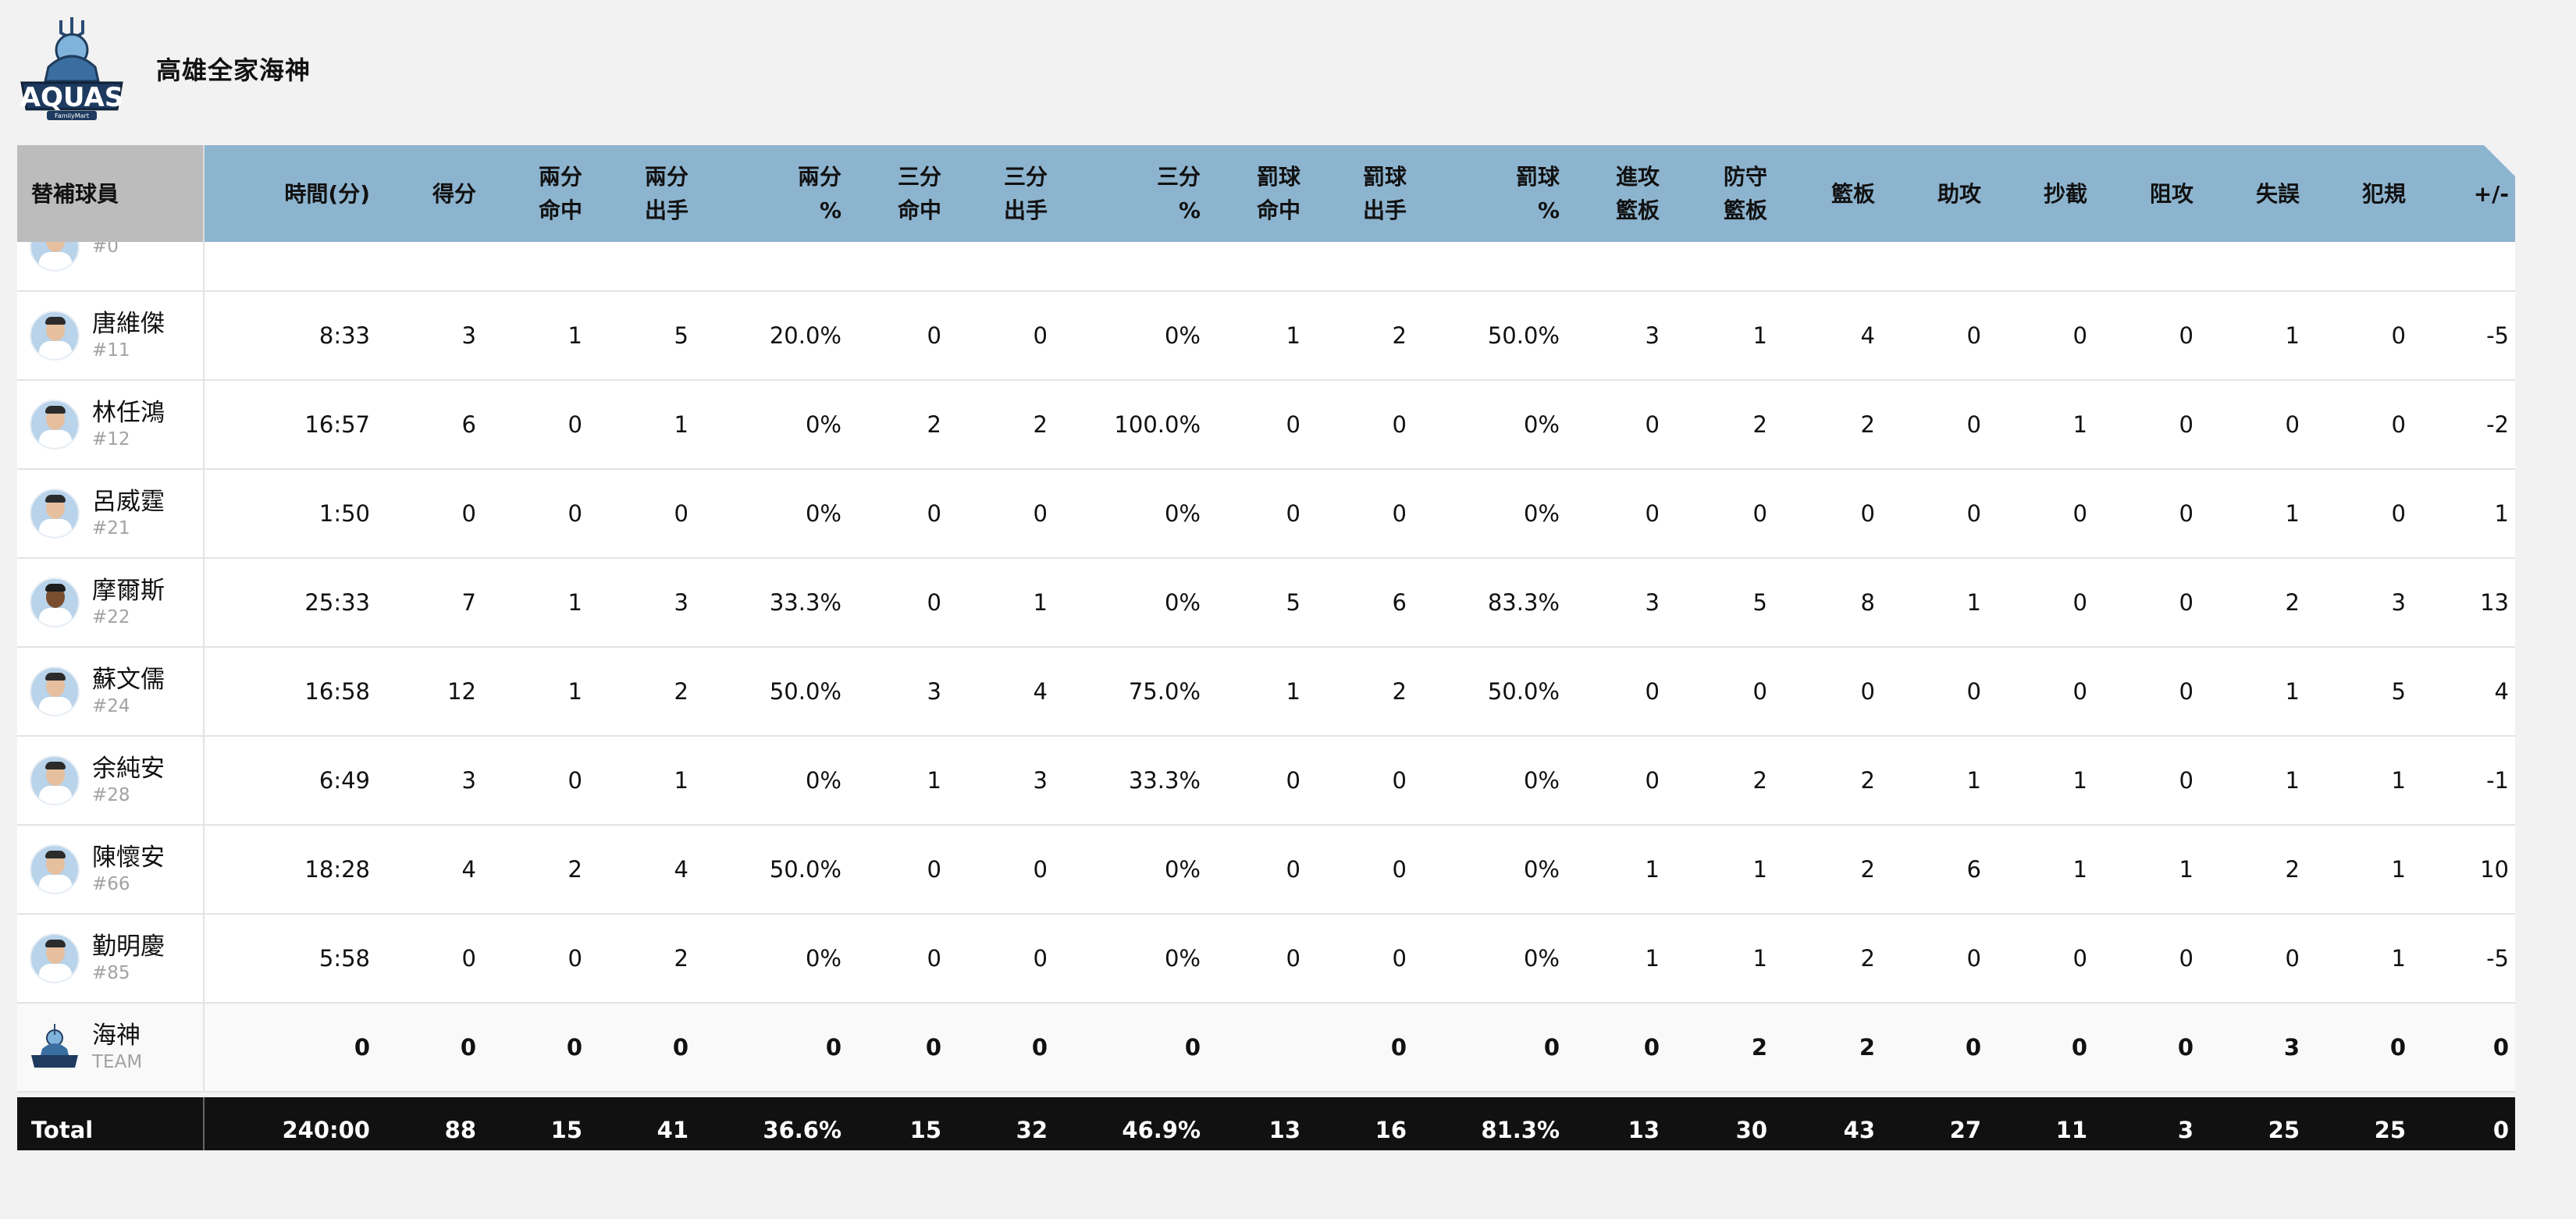 Image resolution: width=2576 pixels, height=1219 pixels. Describe the element at coordinates (469, 603) in the screenshot. I see `stat-cell: 7` at that location.